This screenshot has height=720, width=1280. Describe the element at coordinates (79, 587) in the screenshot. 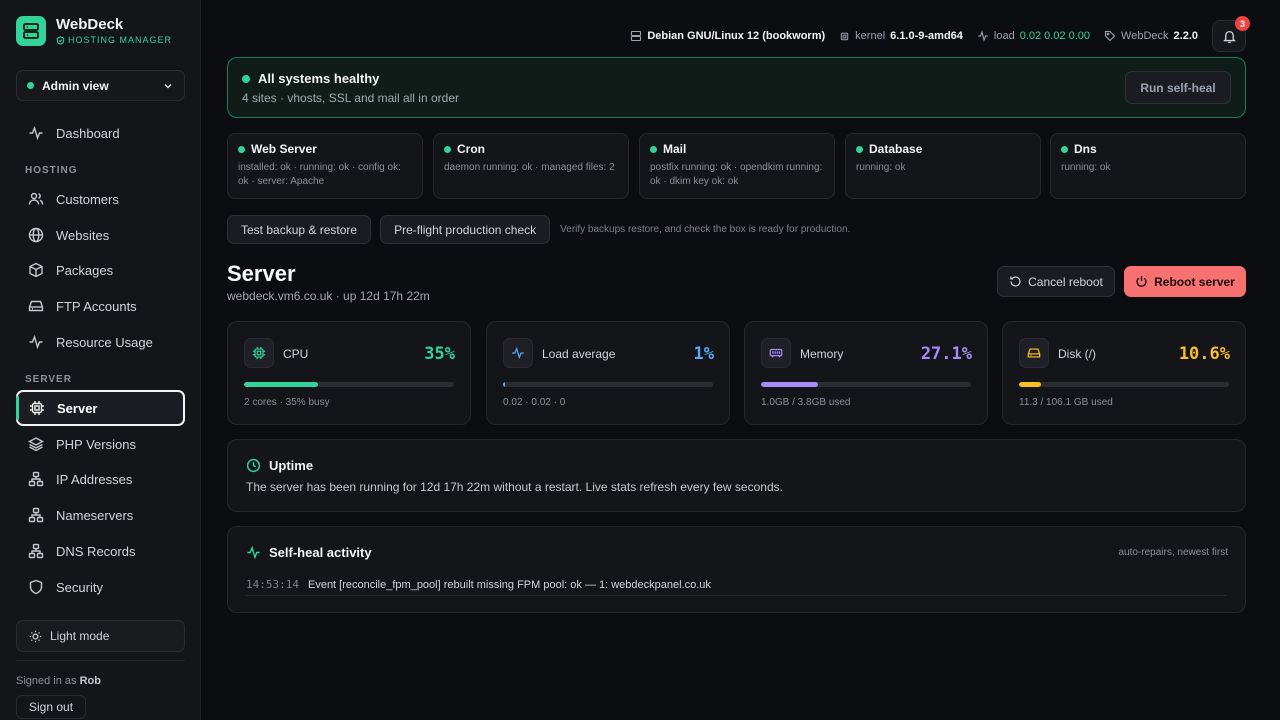

I see `sidebar-item-label: Security` at that location.